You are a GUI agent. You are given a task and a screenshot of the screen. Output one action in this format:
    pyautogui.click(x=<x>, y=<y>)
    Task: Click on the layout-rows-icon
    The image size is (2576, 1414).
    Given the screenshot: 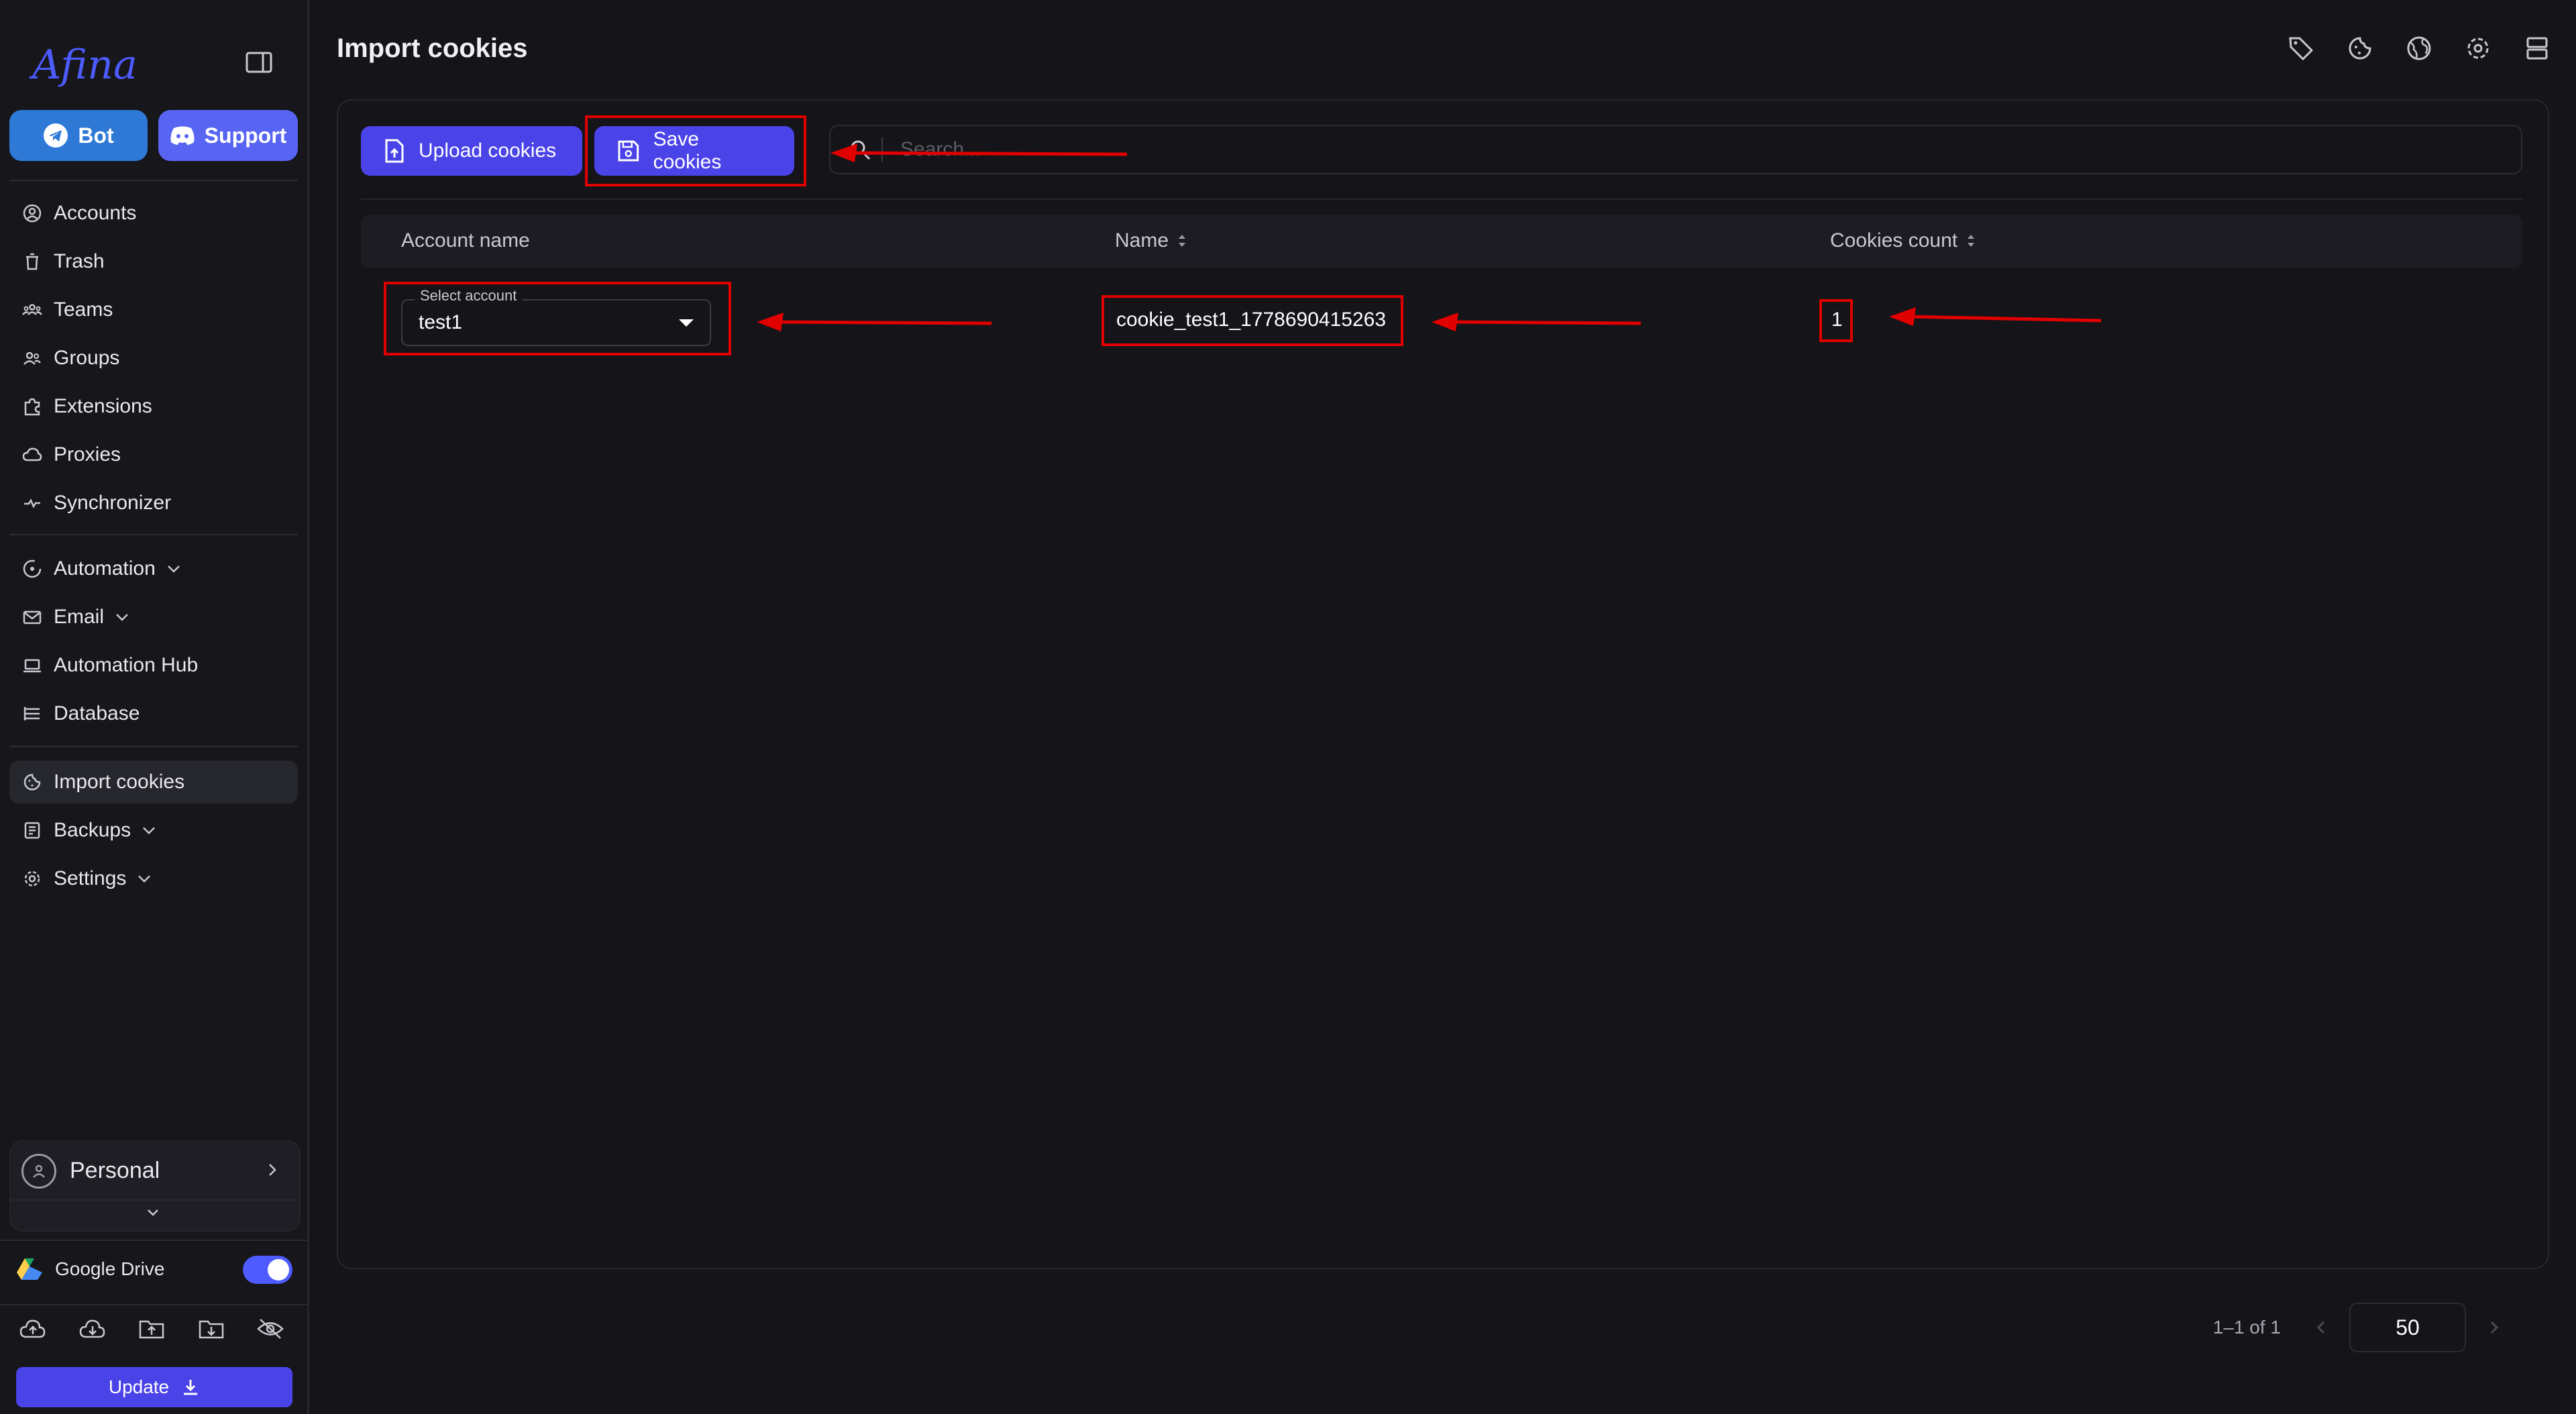 What is the action you would take?
    pyautogui.click(x=2537, y=48)
    